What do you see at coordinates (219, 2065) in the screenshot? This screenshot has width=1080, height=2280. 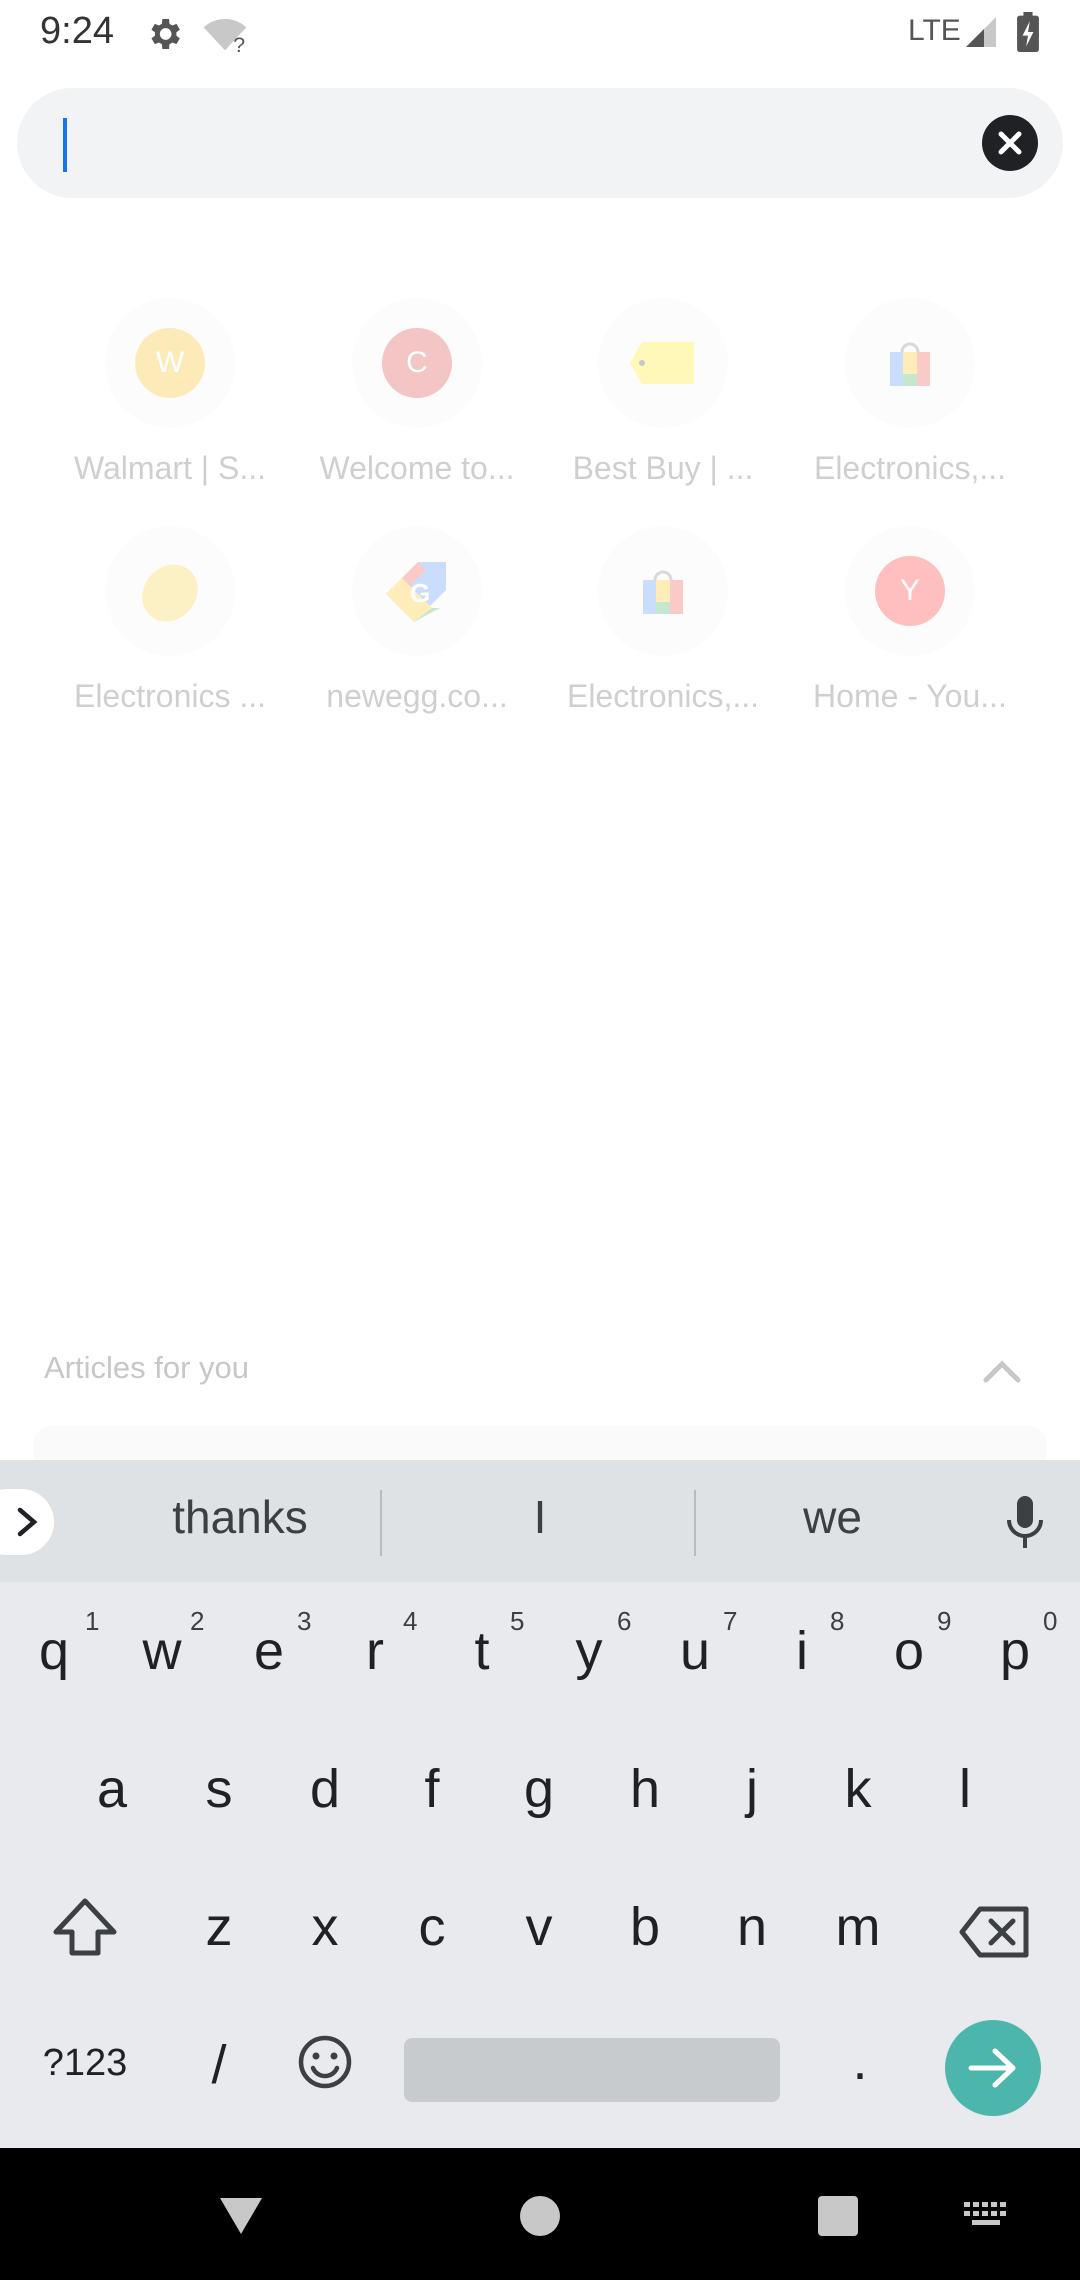 I see `key-slash: /` at bounding box center [219, 2065].